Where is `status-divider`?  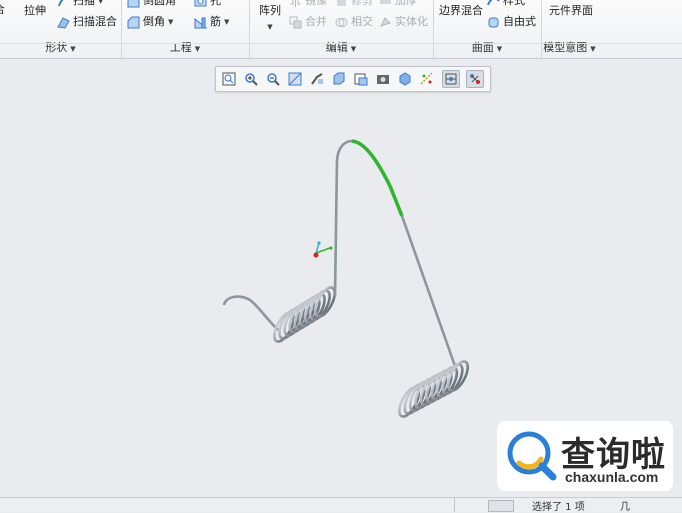
status-divider is located at coordinates (454, 505).